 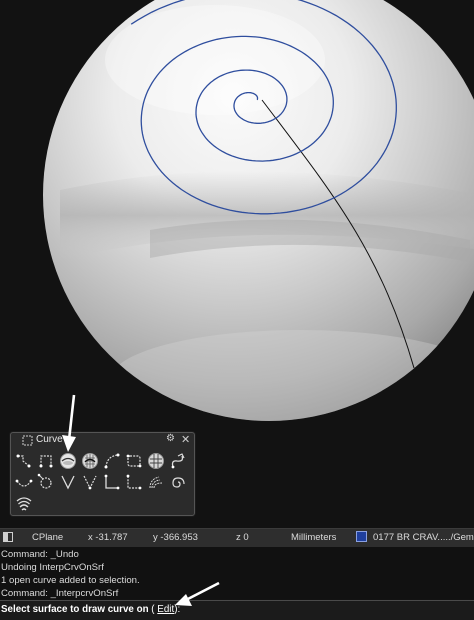 What do you see at coordinates (175, 537) in the screenshot?
I see `y-coordinate: y -366.953` at bounding box center [175, 537].